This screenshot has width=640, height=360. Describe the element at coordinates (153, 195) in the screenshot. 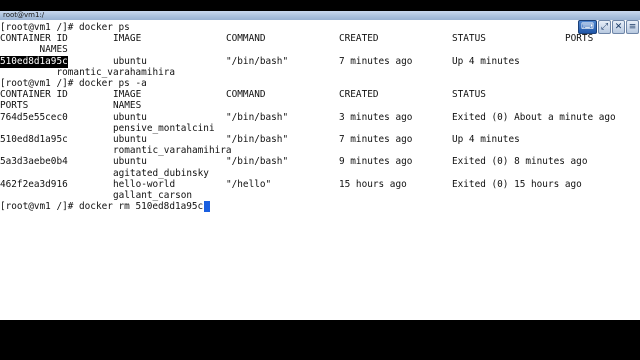

I see `terminal-text: gallant_carson` at that location.